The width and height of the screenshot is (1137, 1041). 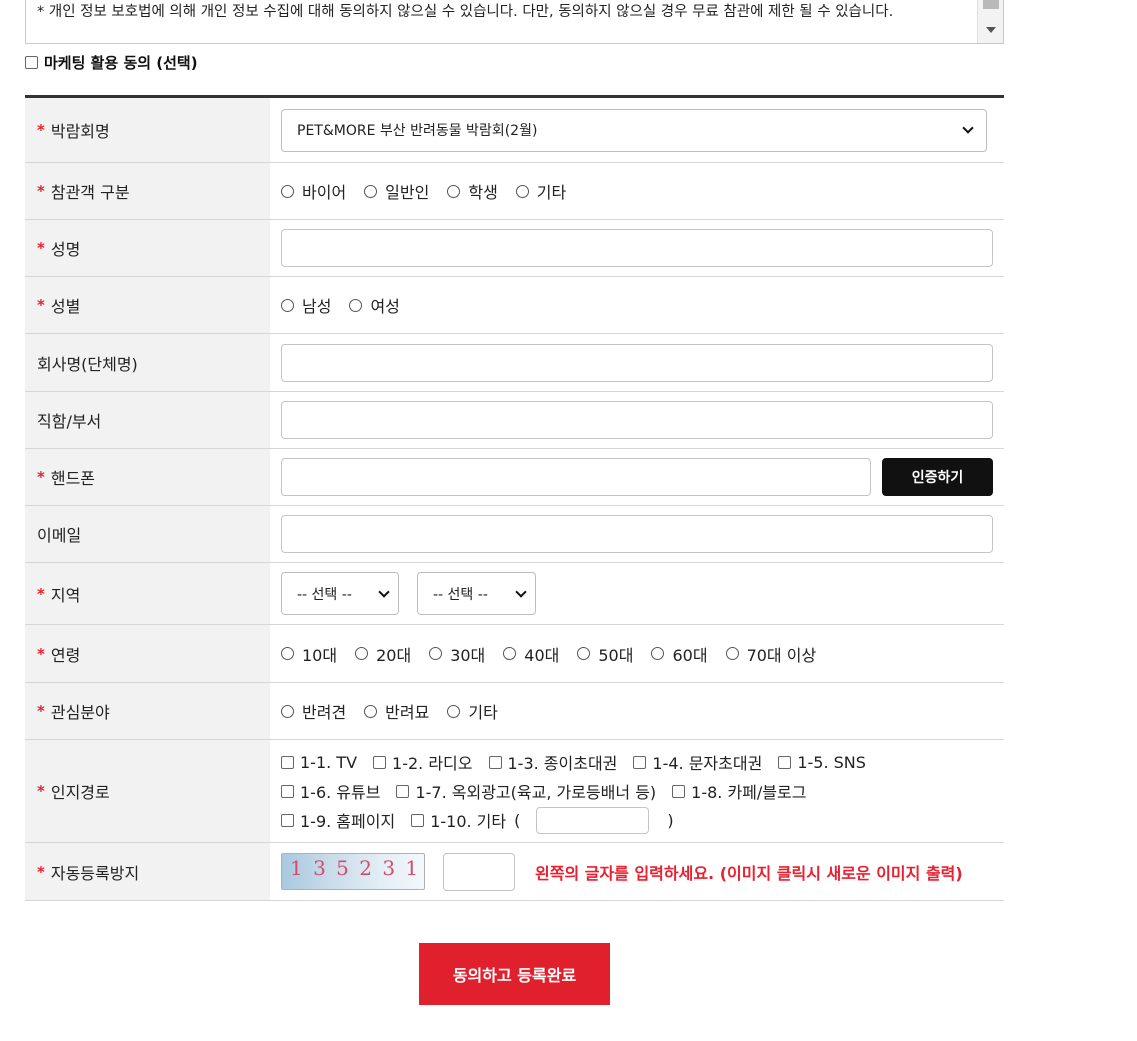 I want to click on visitor-type-option-general: 일반인, so click(x=396, y=191).